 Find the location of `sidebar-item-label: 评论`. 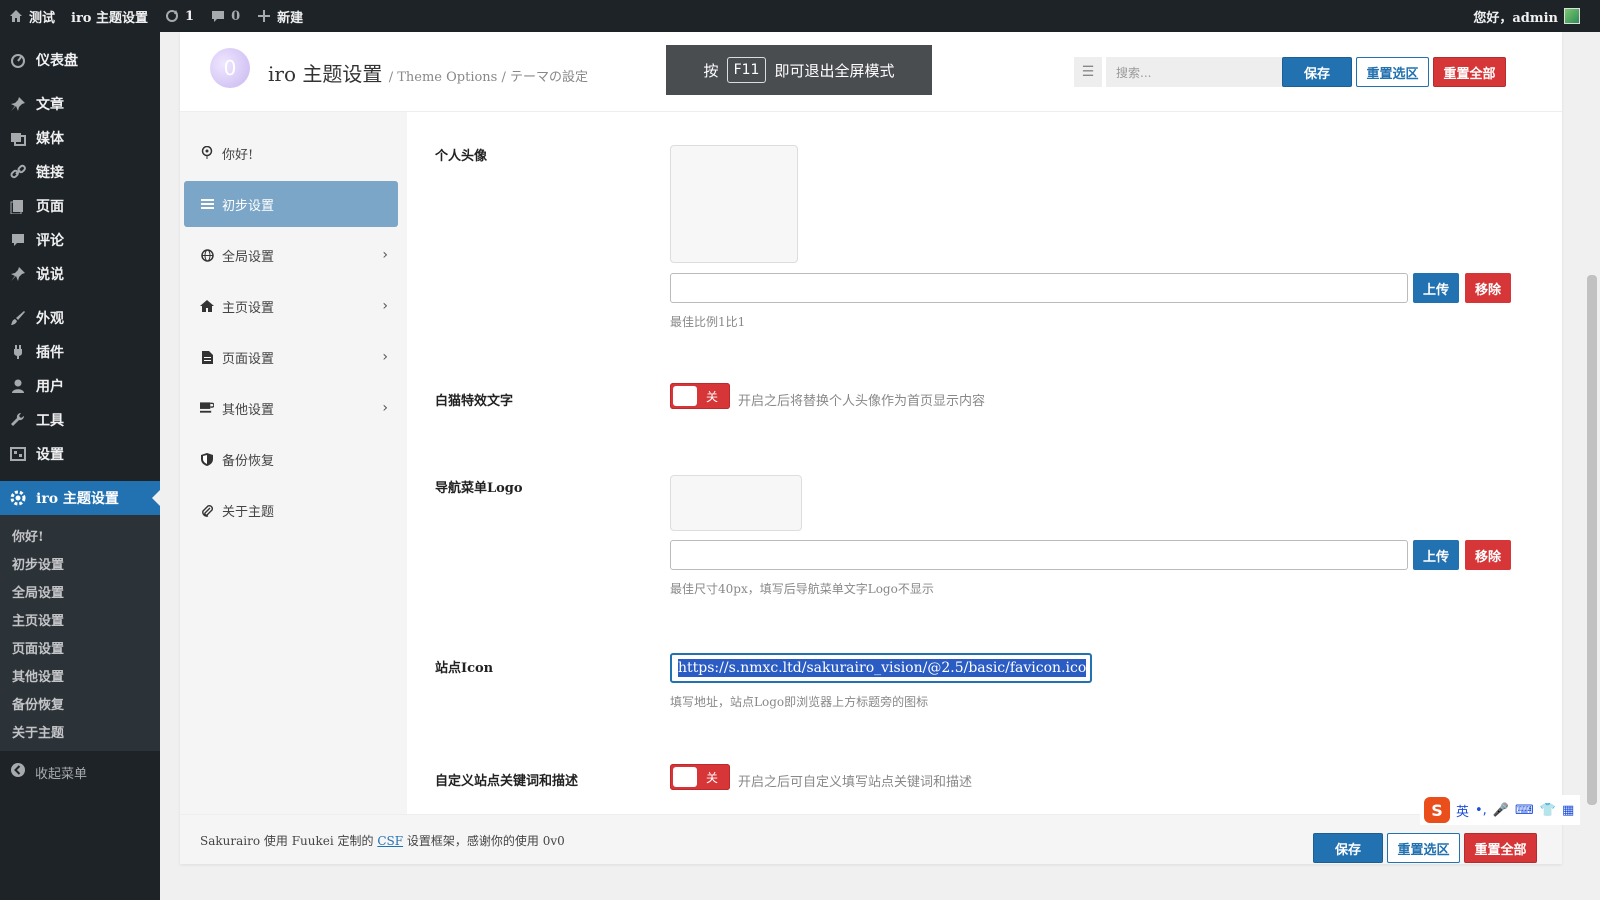

sidebar-item-label: 评论 is located at coordinates (50, 241).